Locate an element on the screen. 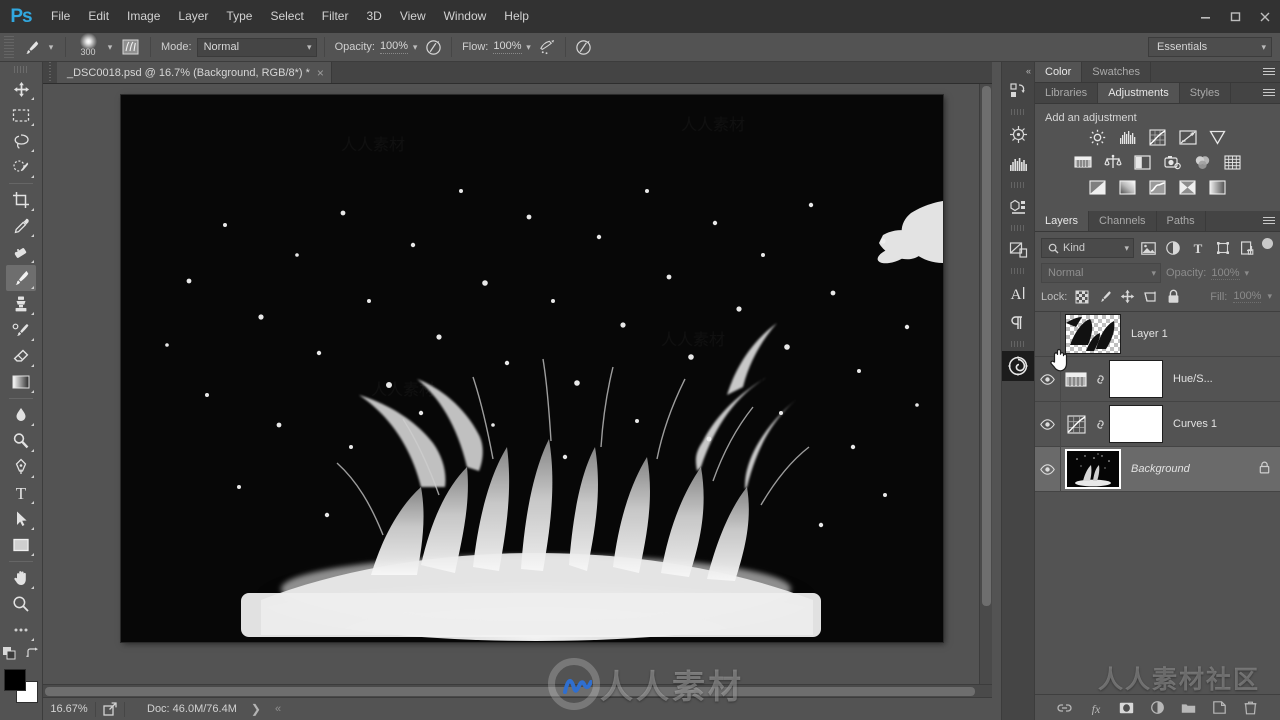  foreground-color-swatch is located at coordinates (15, 680).